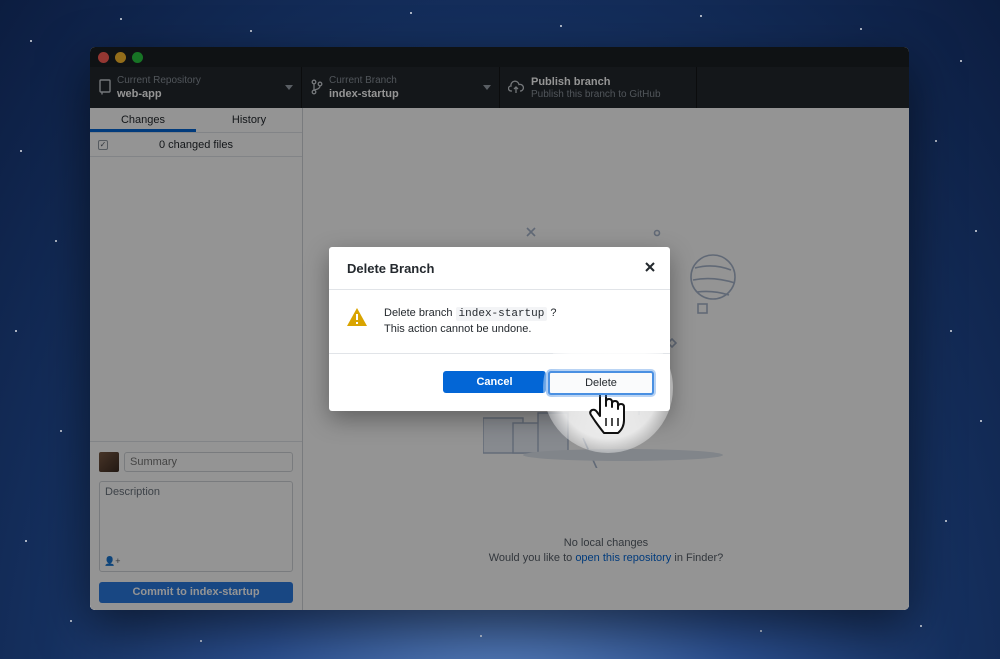 This screenshot has width=1000, height=659. What do you see at coordinates (501, 314) in the screenshot?
I see `branch-name-code: index-startup` at bounding box center [501, 314].